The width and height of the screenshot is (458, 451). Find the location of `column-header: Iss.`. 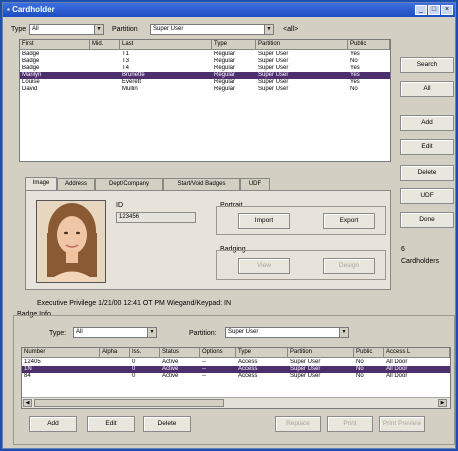

column-header: Iss. is located at coordinates (145, 353).